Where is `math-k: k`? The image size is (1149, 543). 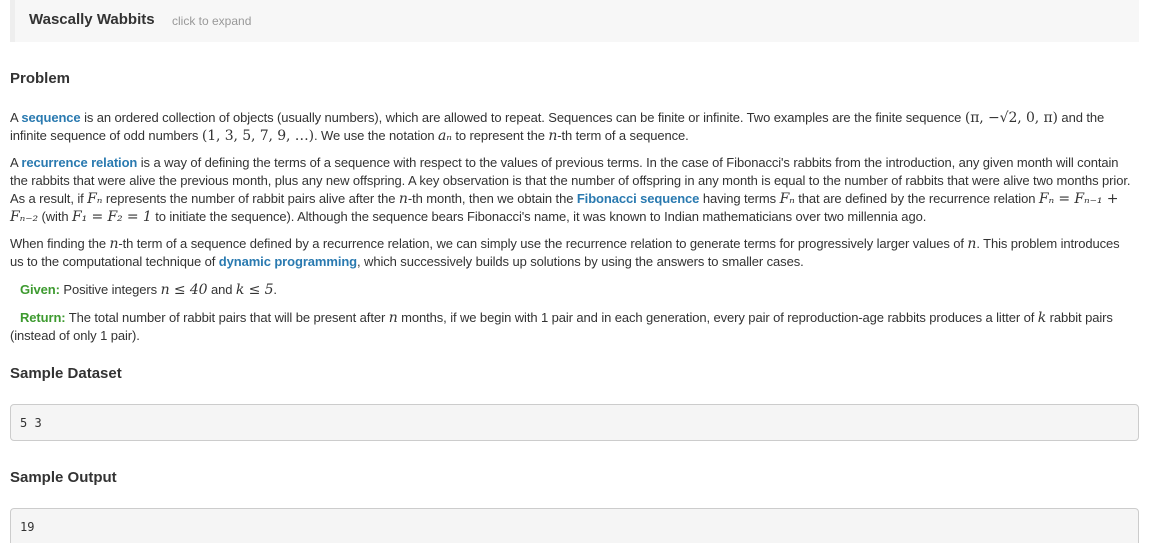
math-k: k is located at coordinates (1042, 318).